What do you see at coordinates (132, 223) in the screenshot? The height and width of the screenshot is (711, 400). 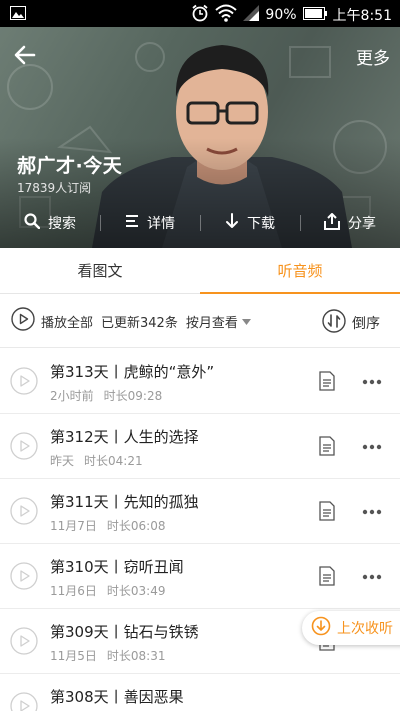 I see `list-icon` at bounding box center [132, 223].